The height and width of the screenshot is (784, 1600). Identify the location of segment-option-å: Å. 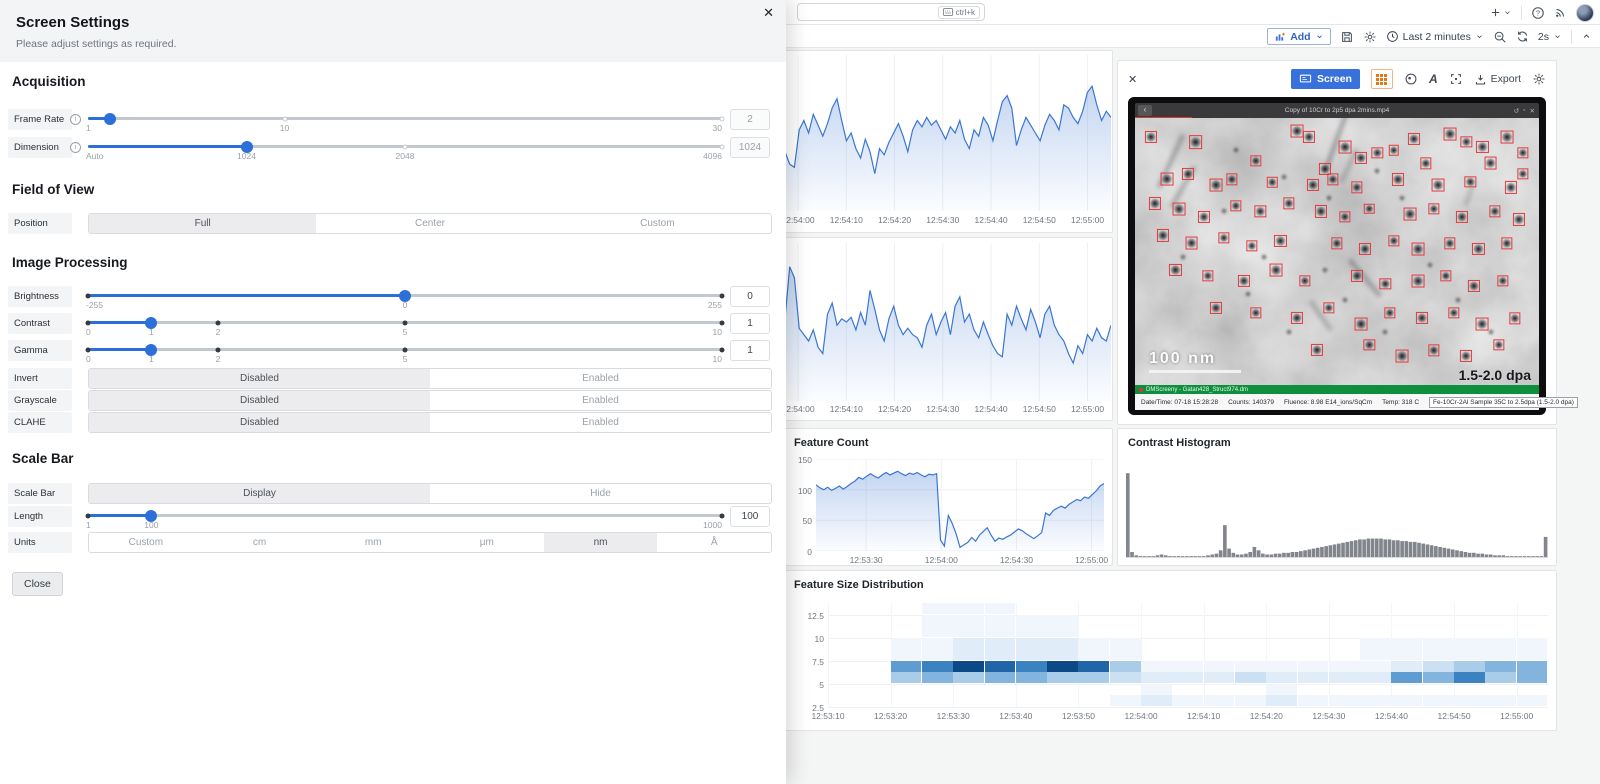
(714, 542).